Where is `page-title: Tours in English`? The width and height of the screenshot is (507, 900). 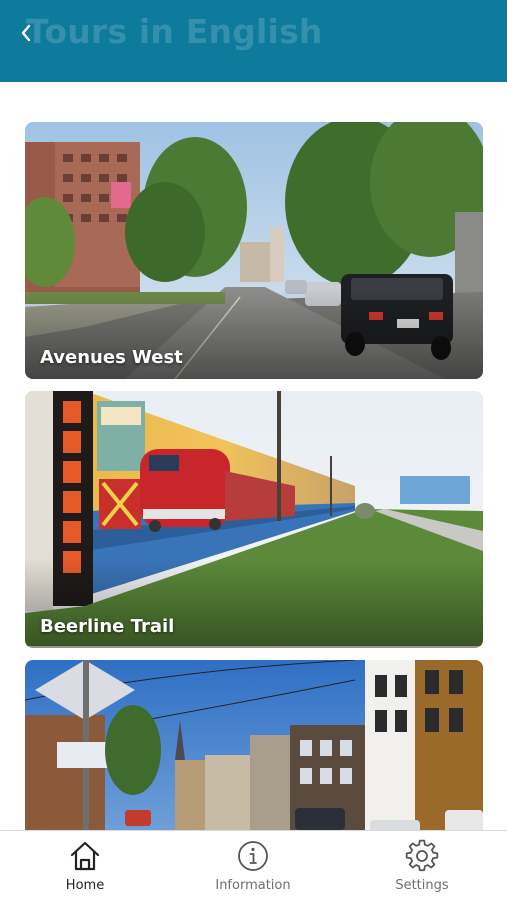
page-title: Tours in English is located at coordinates (174, 31).